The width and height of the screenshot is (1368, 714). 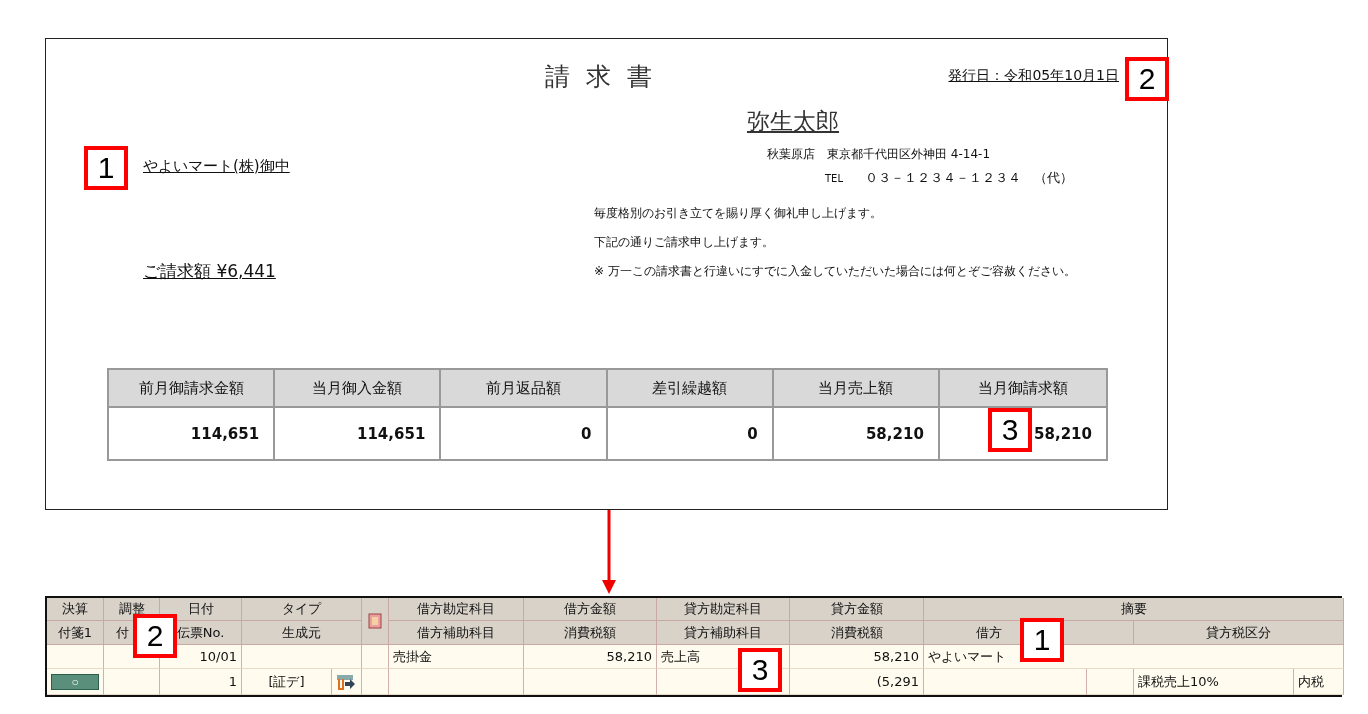 I want to click on column-header: 前月返品額, so click(x=524, y=389).